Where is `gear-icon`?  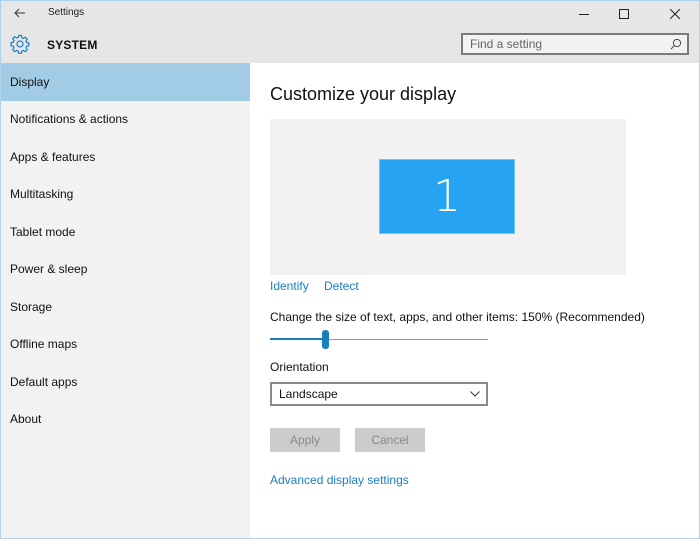 gear-icon is located at coordinates (20, 44).